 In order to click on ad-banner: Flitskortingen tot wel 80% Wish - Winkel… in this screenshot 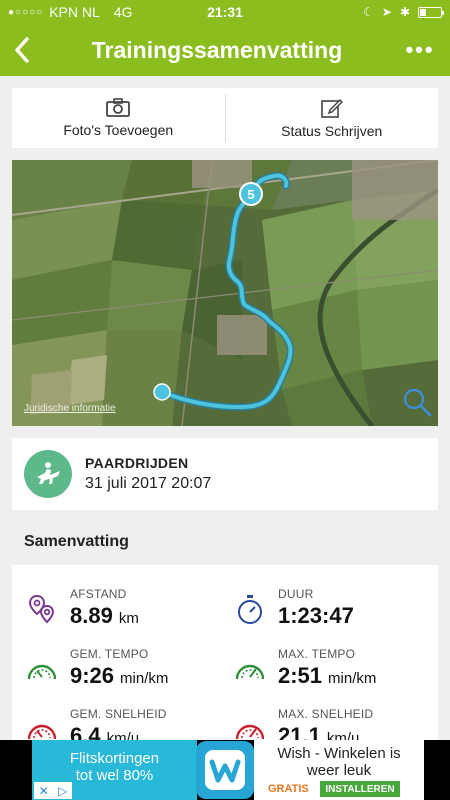, I will do `click(225, 770)`.